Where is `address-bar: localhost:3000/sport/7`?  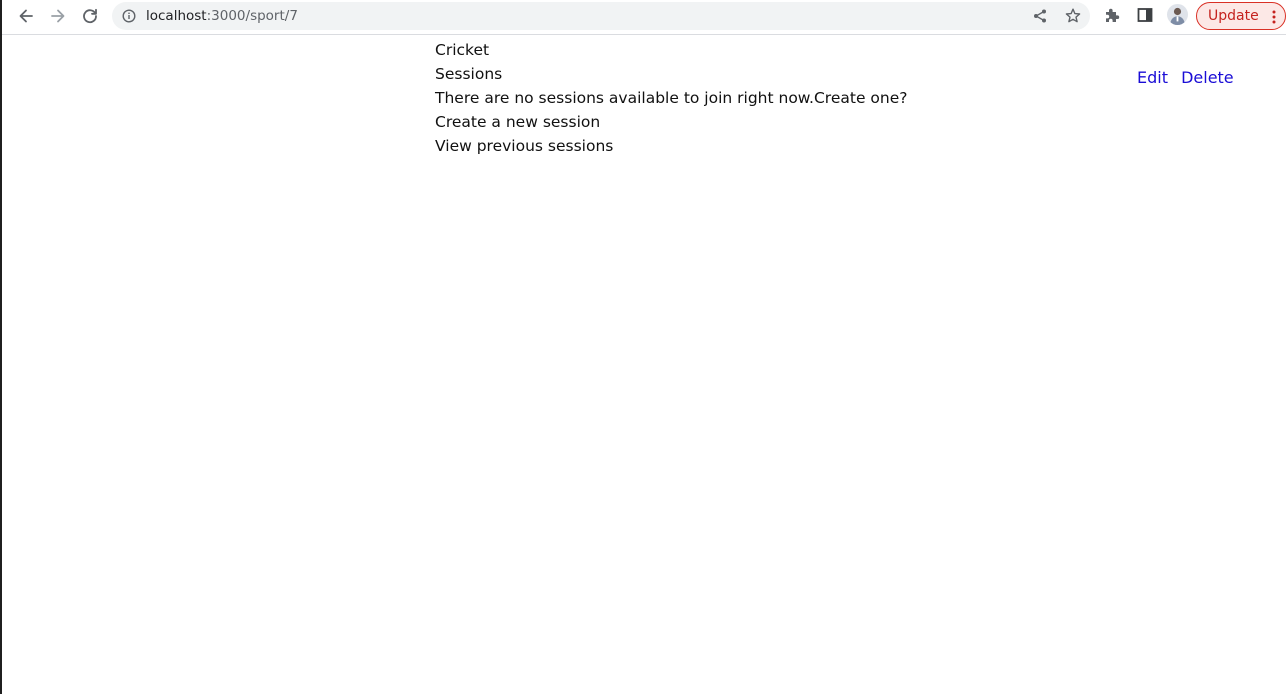 address-bar: localhost:3000/sport/7 is located at coordinates (601, 16).